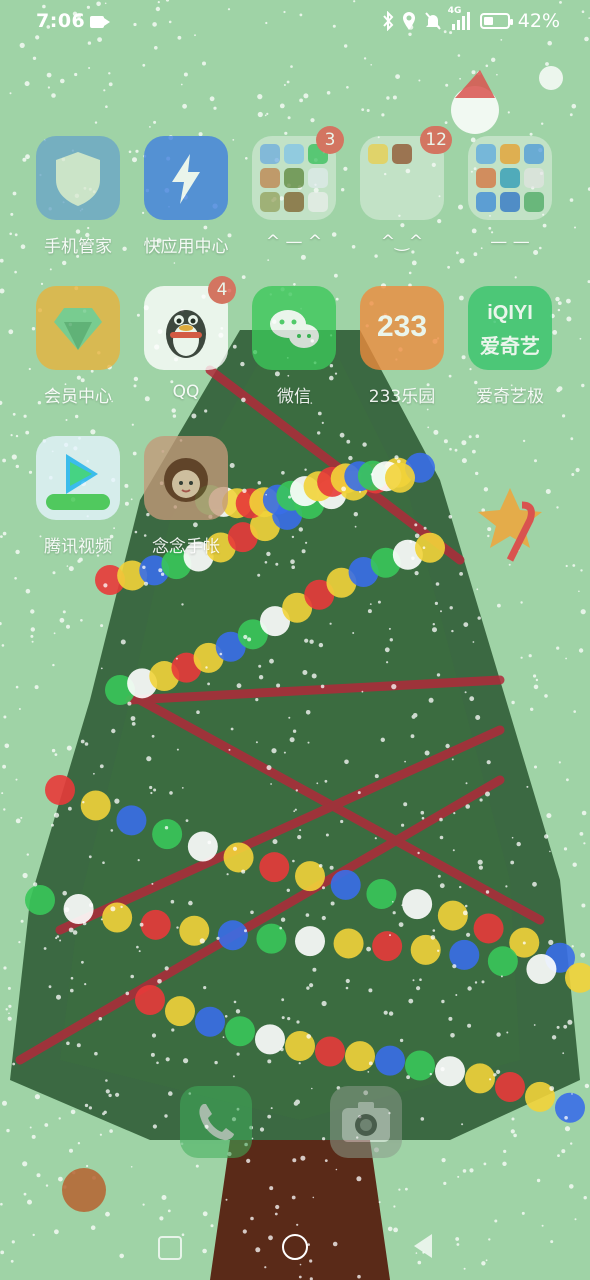 The height and width of the screenshot is (1280, 590). I want to click on back-icon, so click(423, 1246).